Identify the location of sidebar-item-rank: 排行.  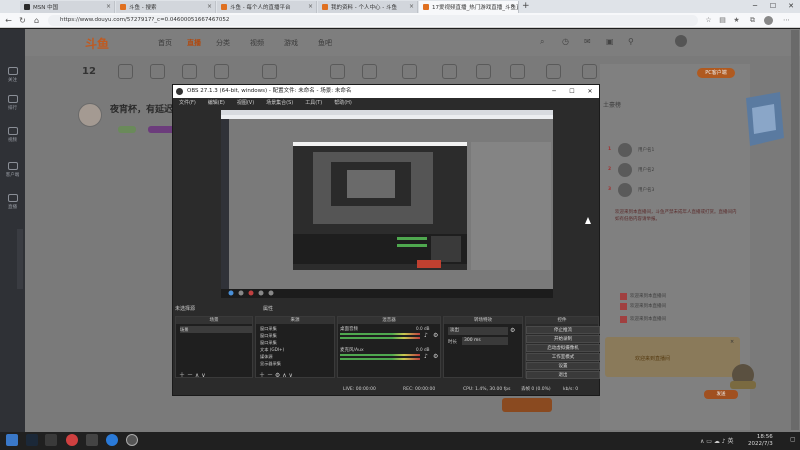
(12, 106).